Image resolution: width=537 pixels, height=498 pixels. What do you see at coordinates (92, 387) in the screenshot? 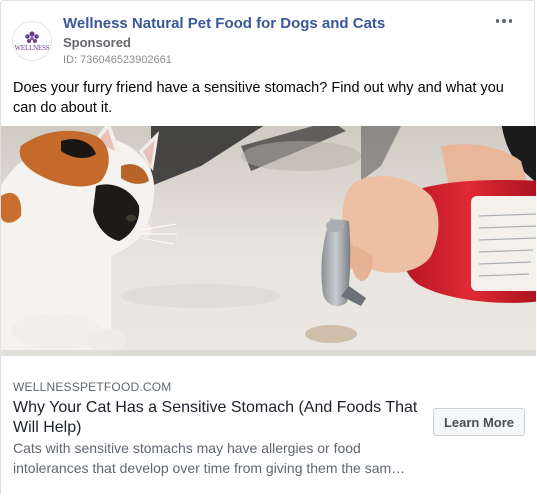
I see `link-domain: WELLNESSPETFOOD.COM` at bounding box center [92, 387].